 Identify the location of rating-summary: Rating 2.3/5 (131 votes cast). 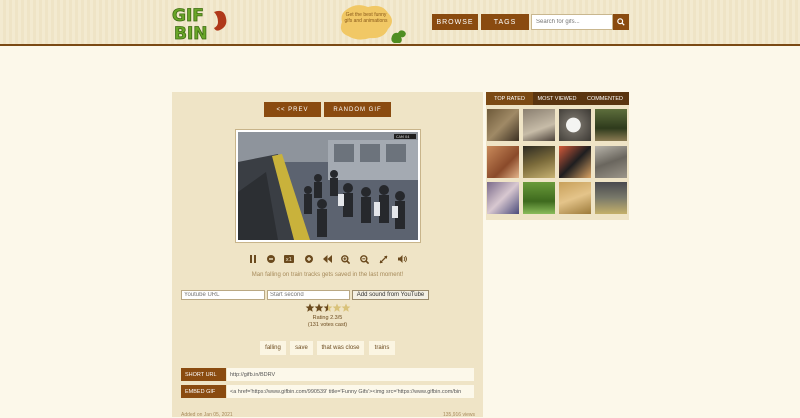
(327, 322).